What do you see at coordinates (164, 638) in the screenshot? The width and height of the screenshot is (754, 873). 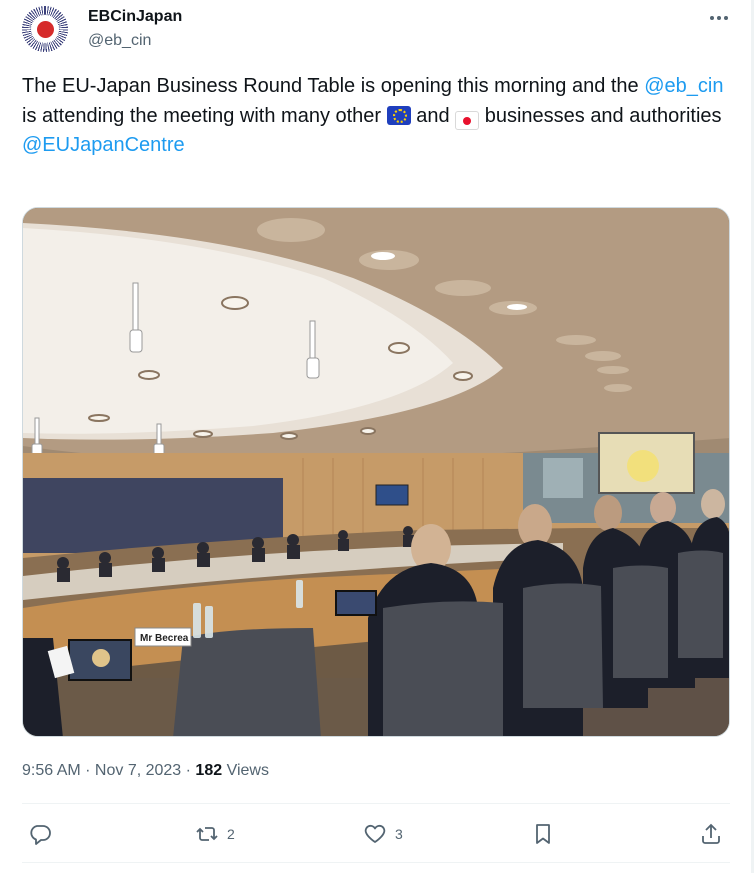 I see `photo-nameplate-text: Mr Becrea` at bounding box center [164, 638].